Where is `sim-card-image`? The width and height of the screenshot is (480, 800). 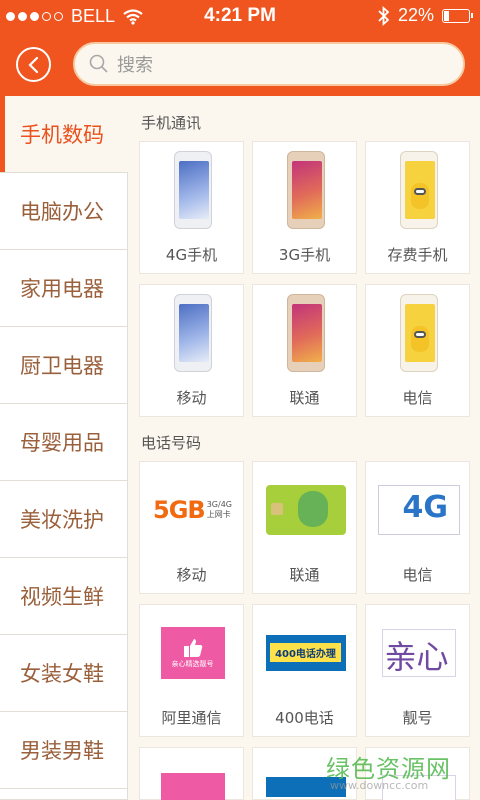 sim-card-image is located at coordinates (305, 509).